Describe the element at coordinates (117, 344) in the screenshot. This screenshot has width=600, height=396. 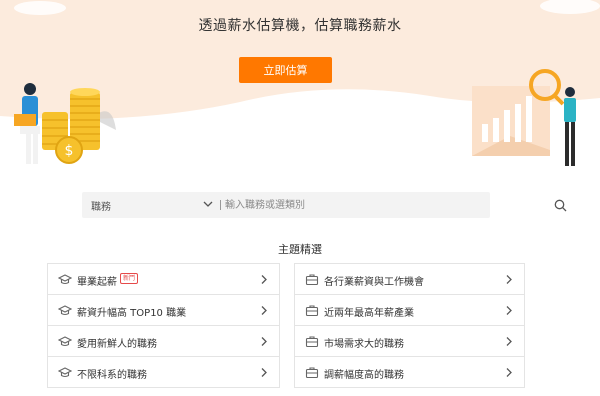
I see `topic-label: 愛用新鮮人的職務` at that location.